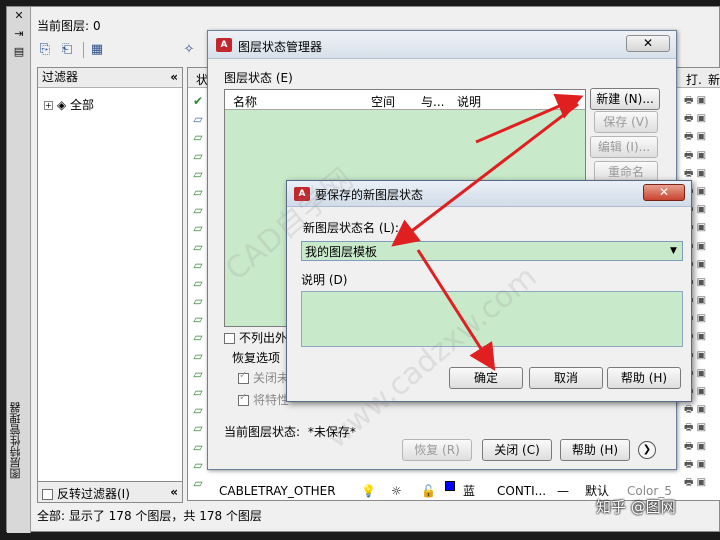  I want to click on save-button: 保存 (V), so click(626, 122).